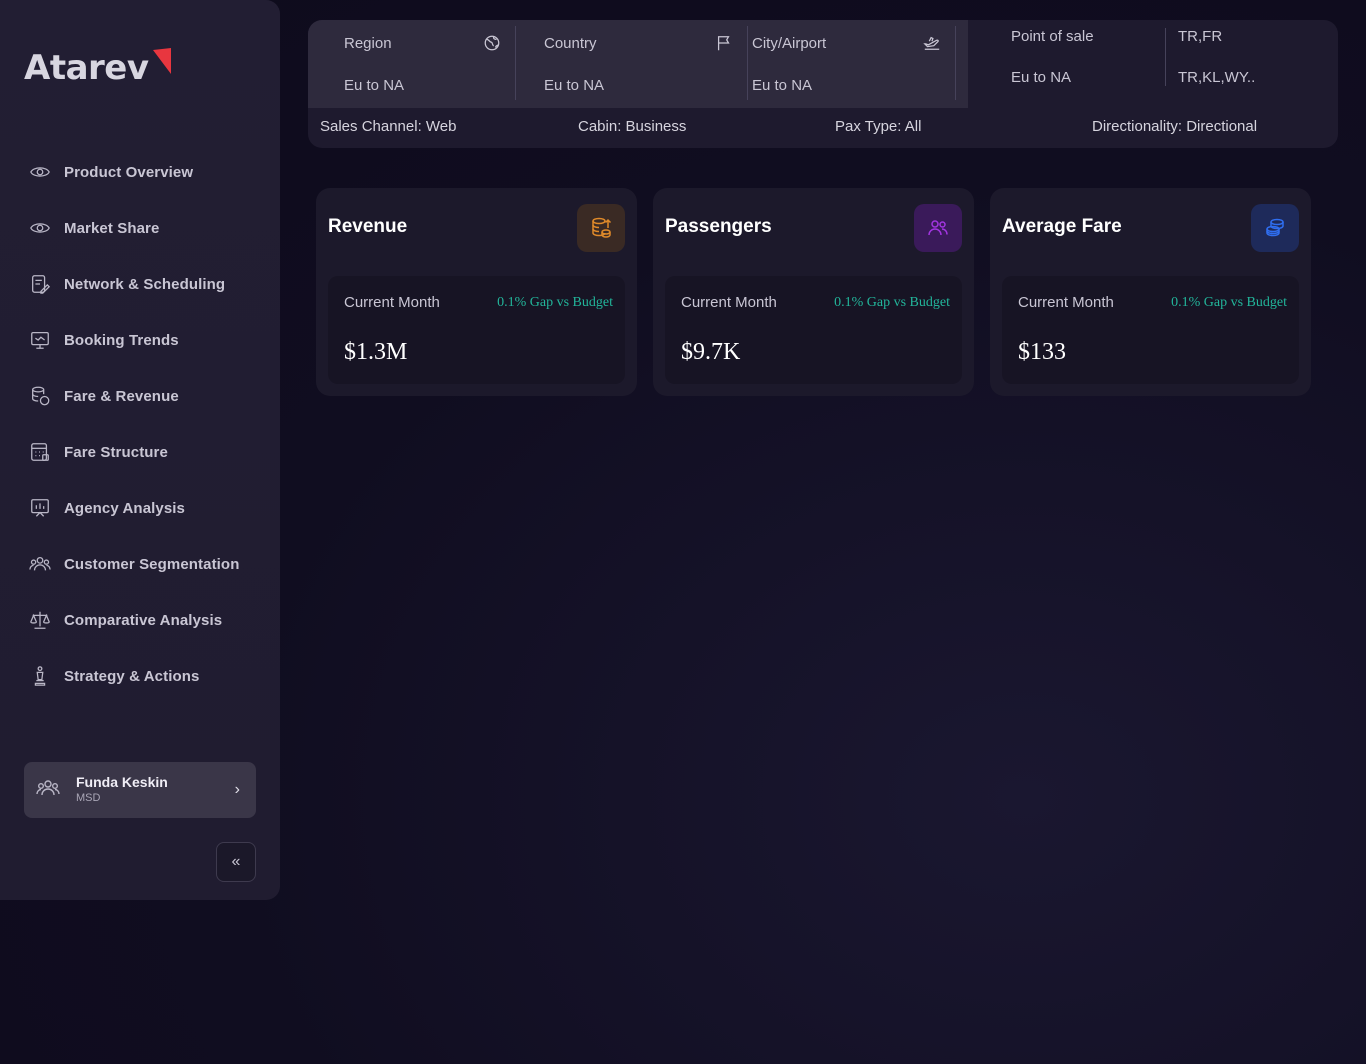  I want to click on region-filter: Region Eu to NA, so click(412, 63).